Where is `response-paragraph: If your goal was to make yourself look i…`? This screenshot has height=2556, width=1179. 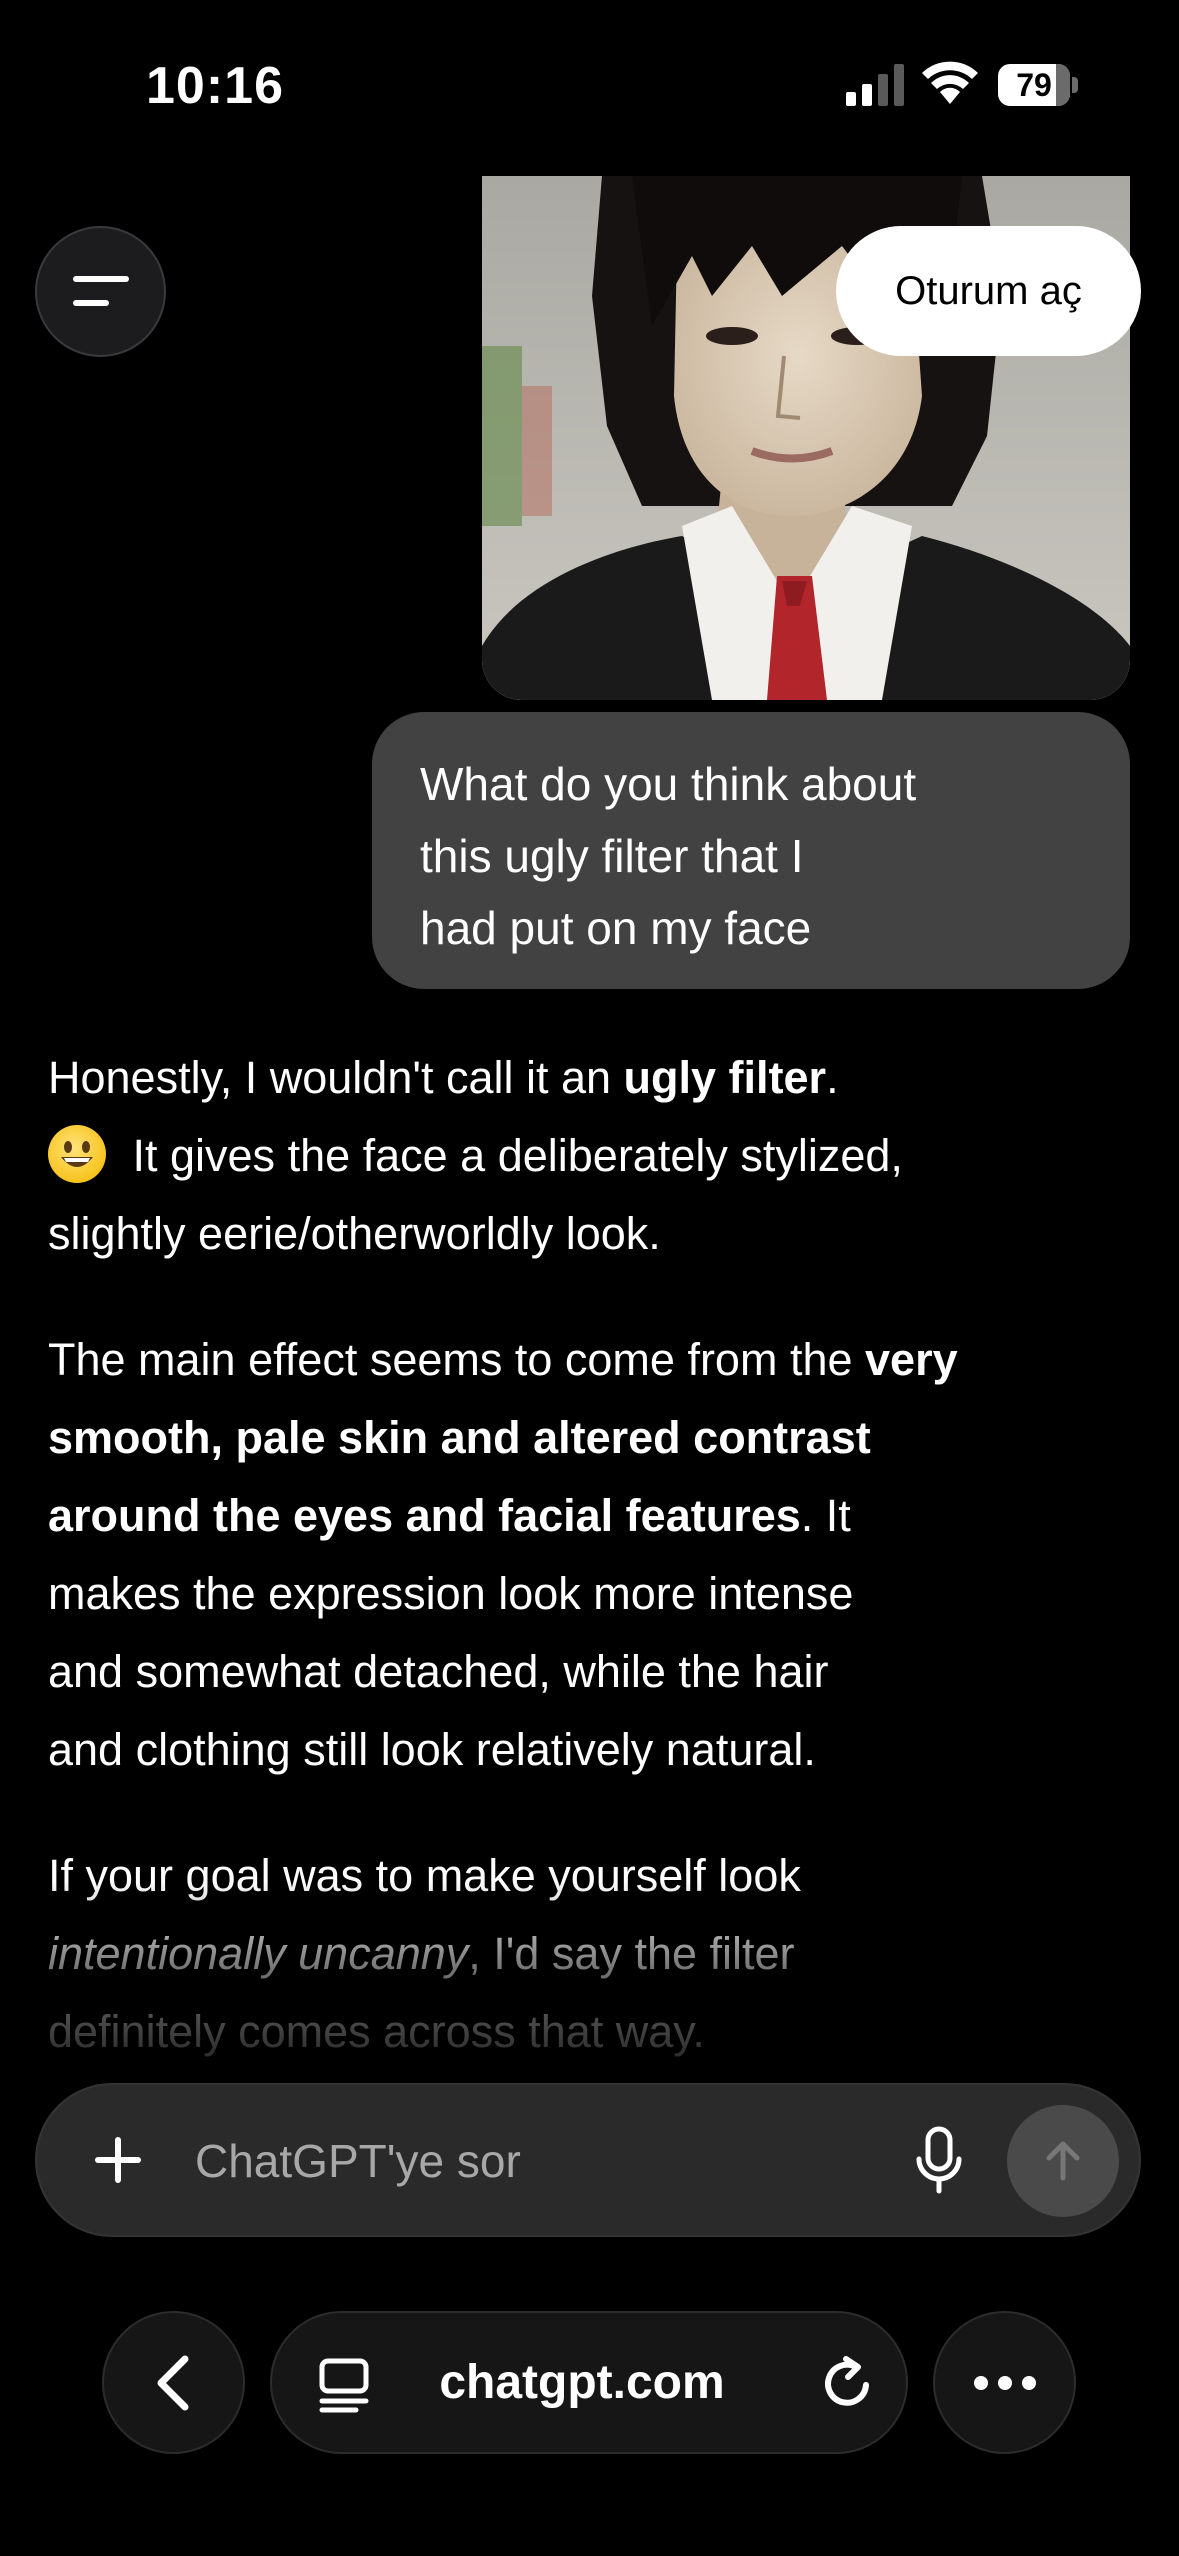 response-paragraph: If your goal was to make yourself look i… is located at coordinates (598, 1954).